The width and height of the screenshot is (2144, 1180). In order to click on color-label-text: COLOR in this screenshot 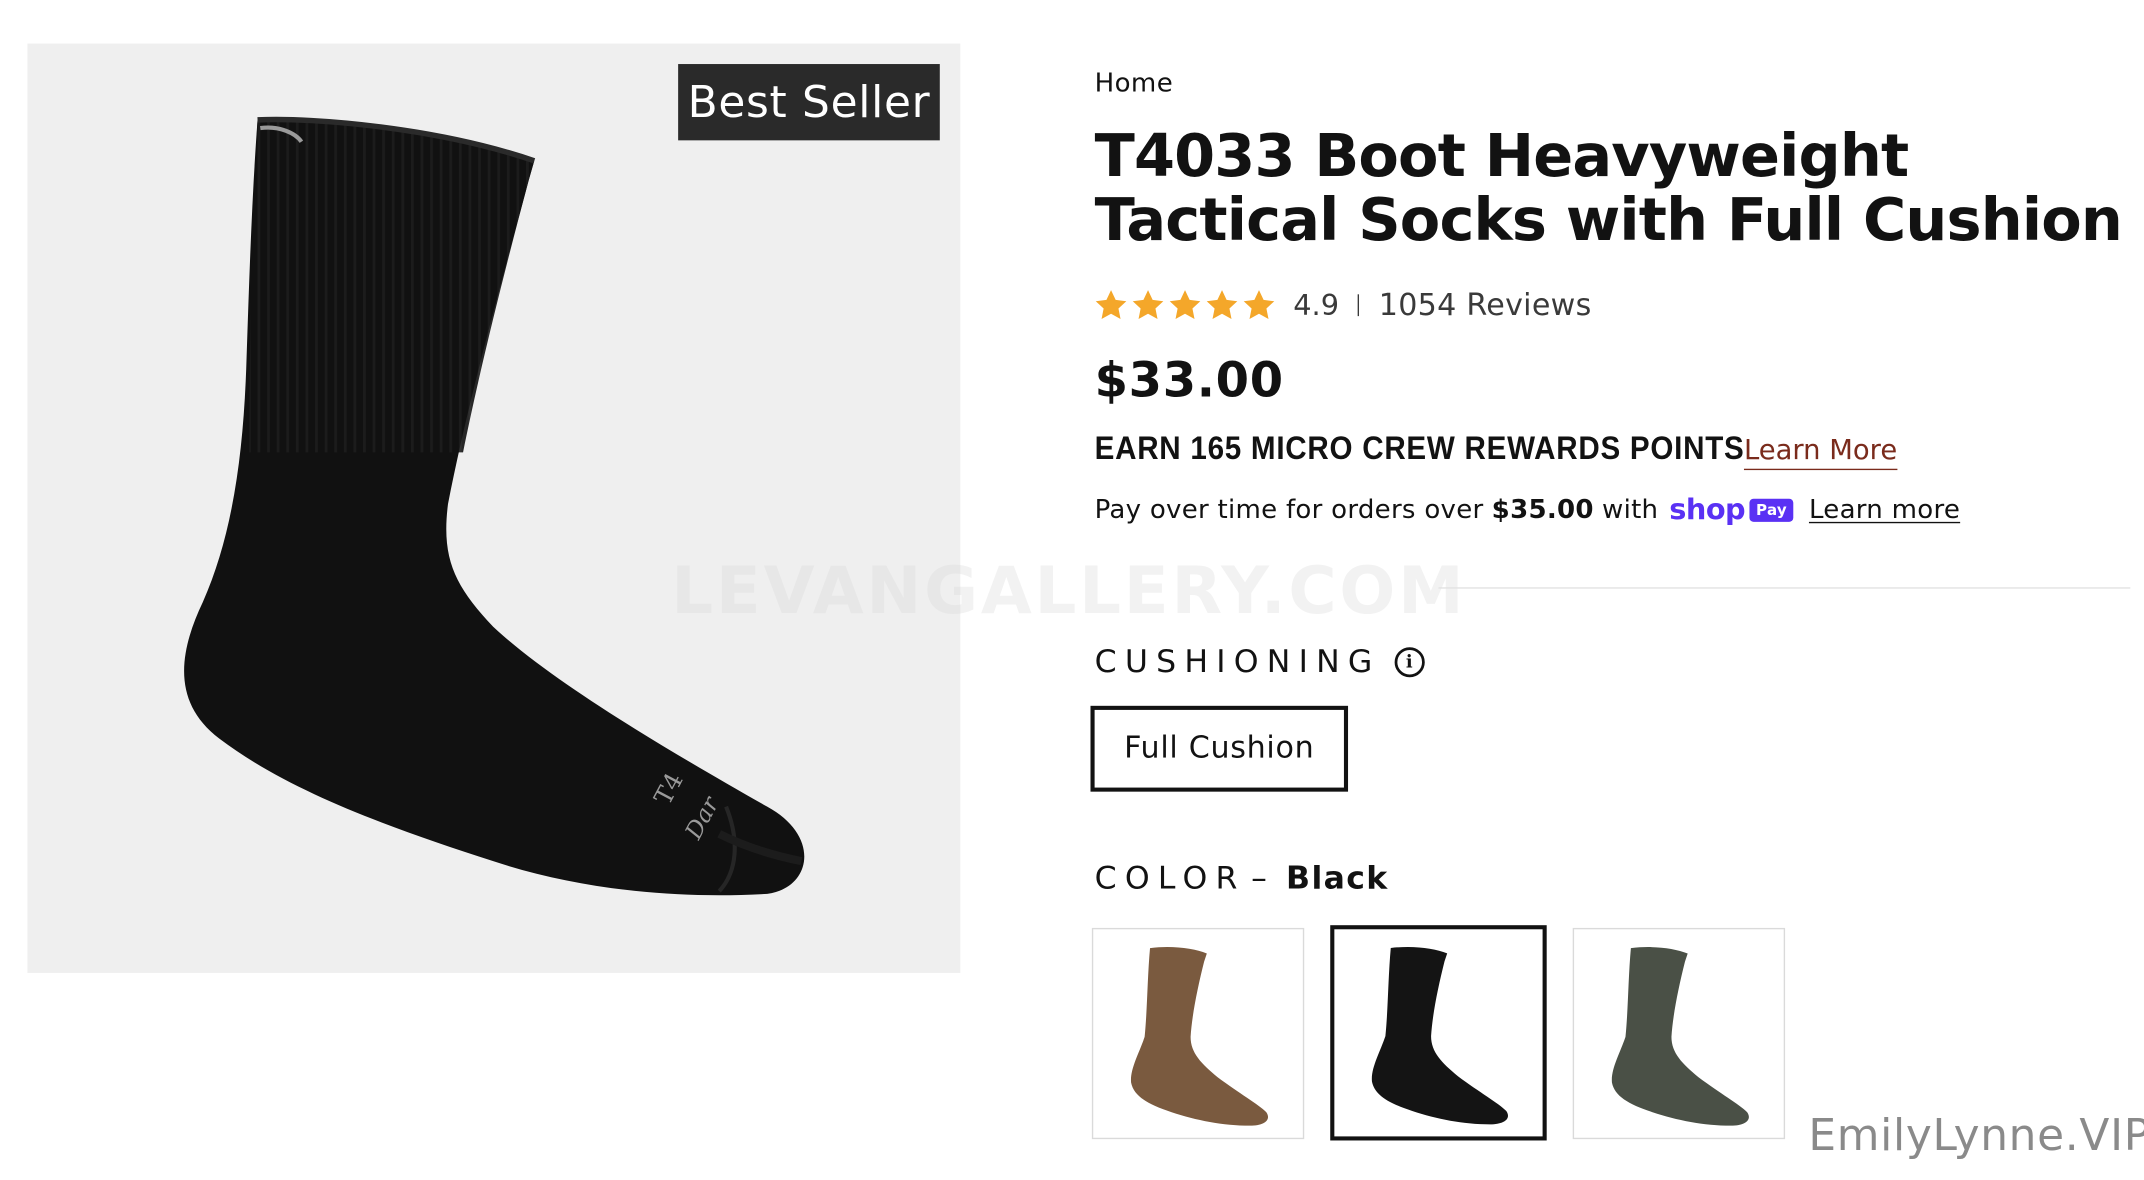, I will do `click(1170, 879)`.